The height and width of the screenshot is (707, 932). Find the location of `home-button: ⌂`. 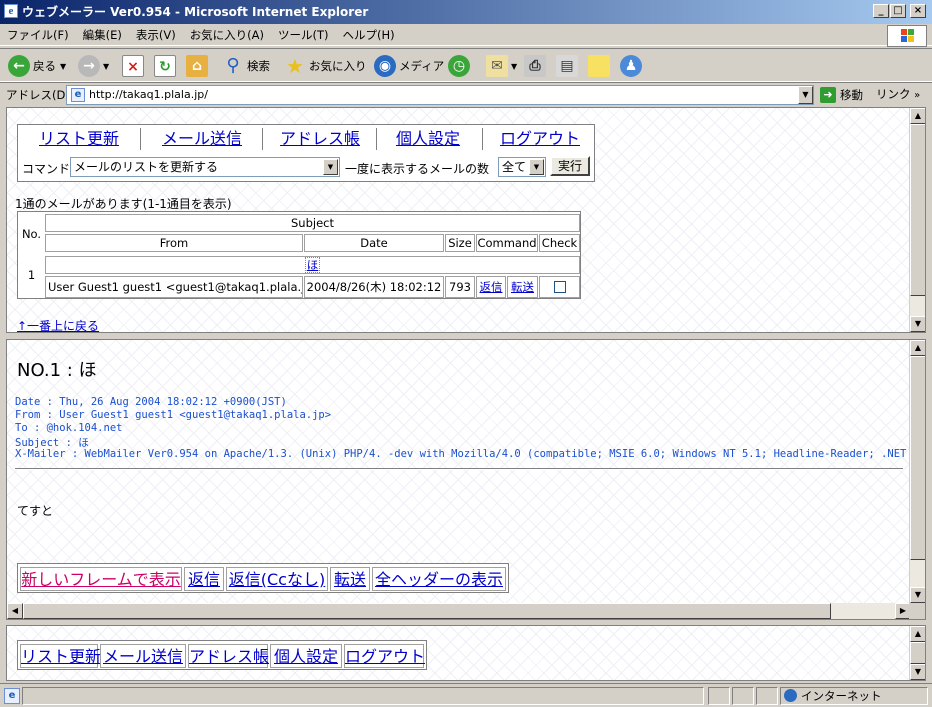

home-button: ⌂ is located at coordinates (198, 66).